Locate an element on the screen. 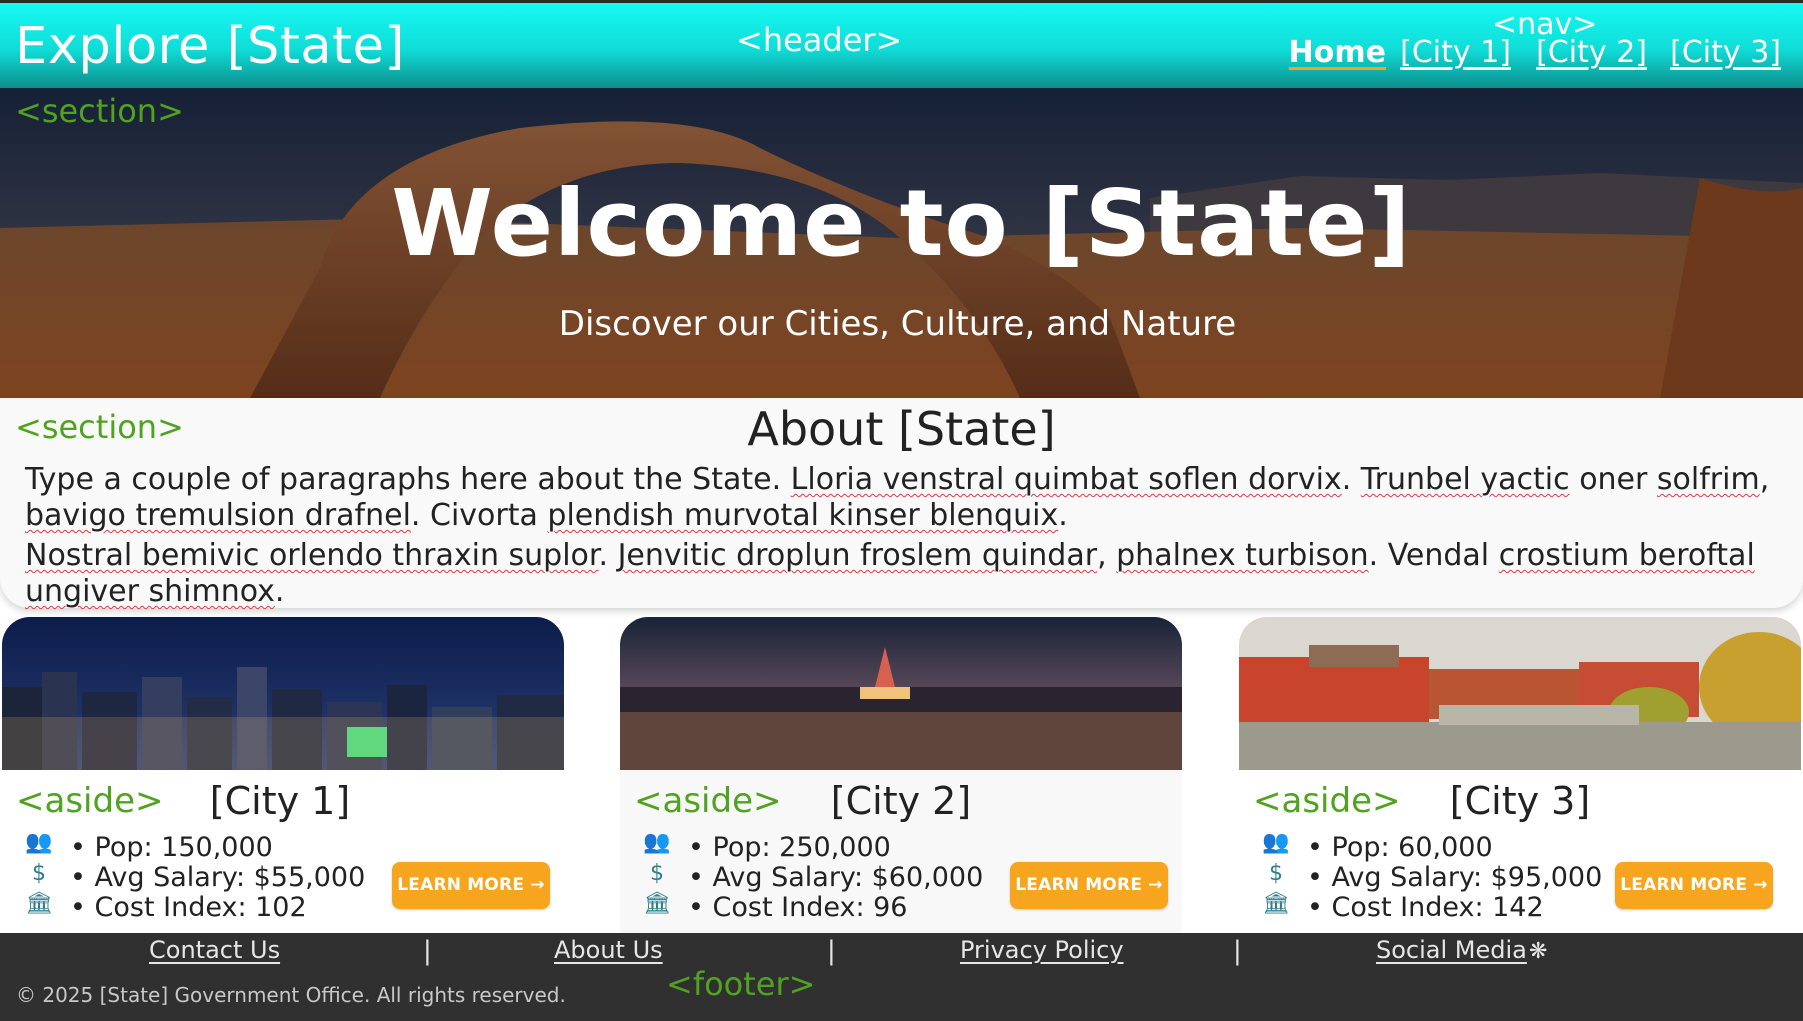 Image resolution: width=1803 pixels, height=1021 pixels. footer-element-tag: <footer> is located at coordinates (741, 984).